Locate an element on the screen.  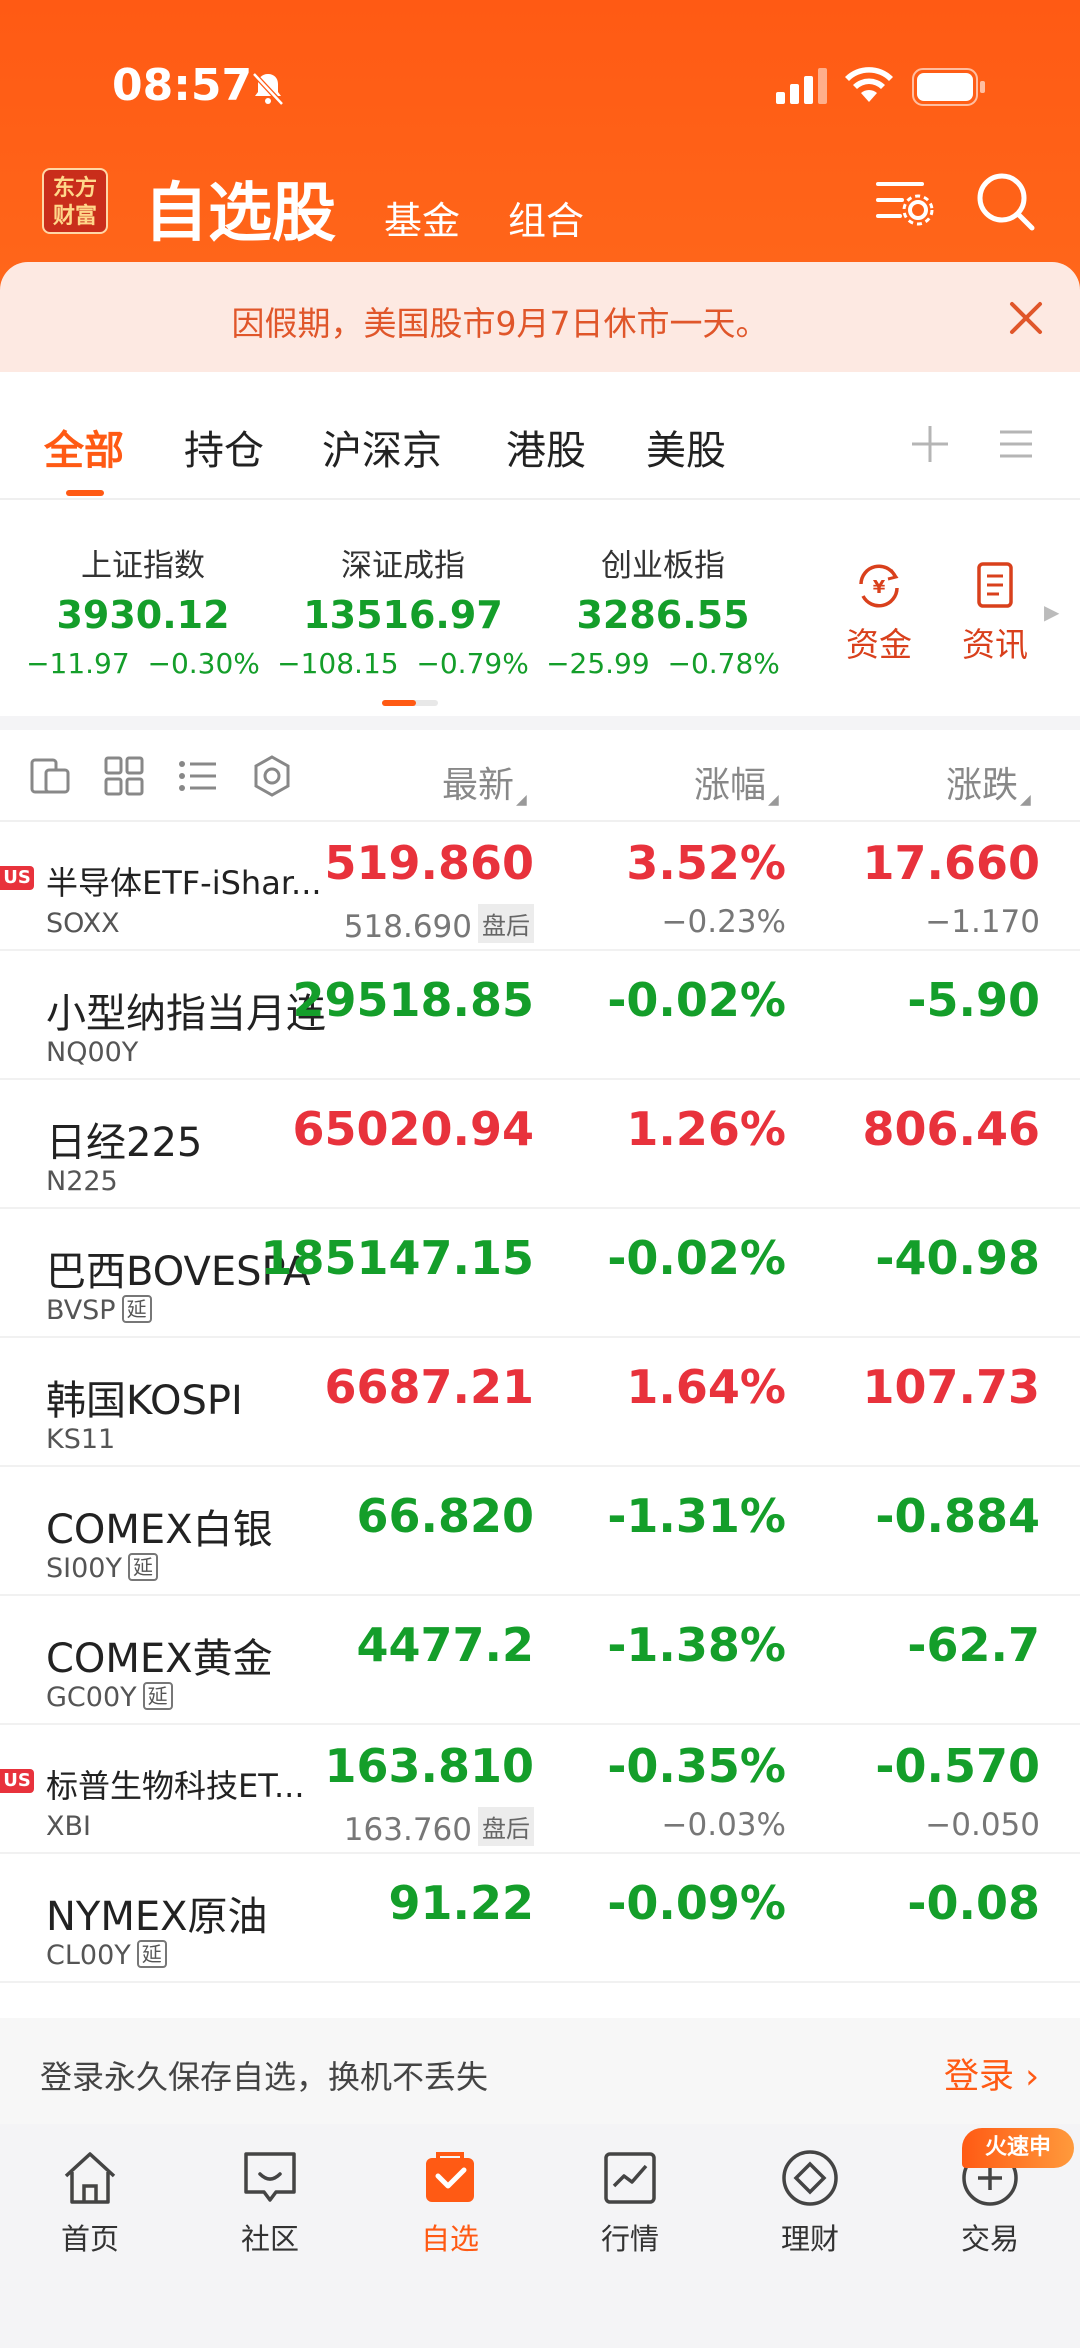
latest-price: 65020.94 is located at coordinates (413, 1129).